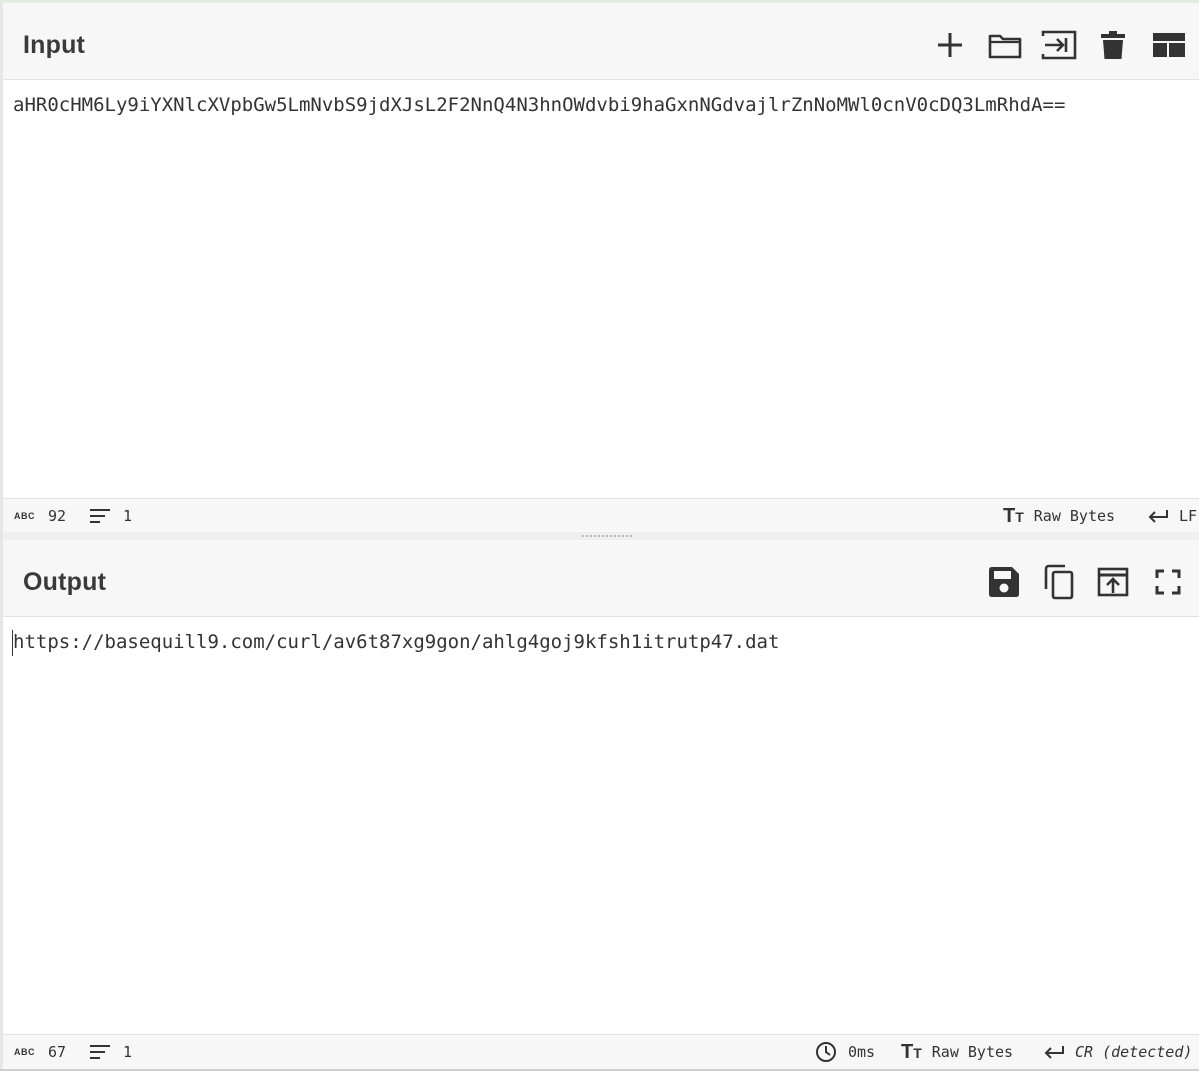 This screenshot has width=1199, height=1071. I want to click on input-lines-info: 1, so click(110, 516).